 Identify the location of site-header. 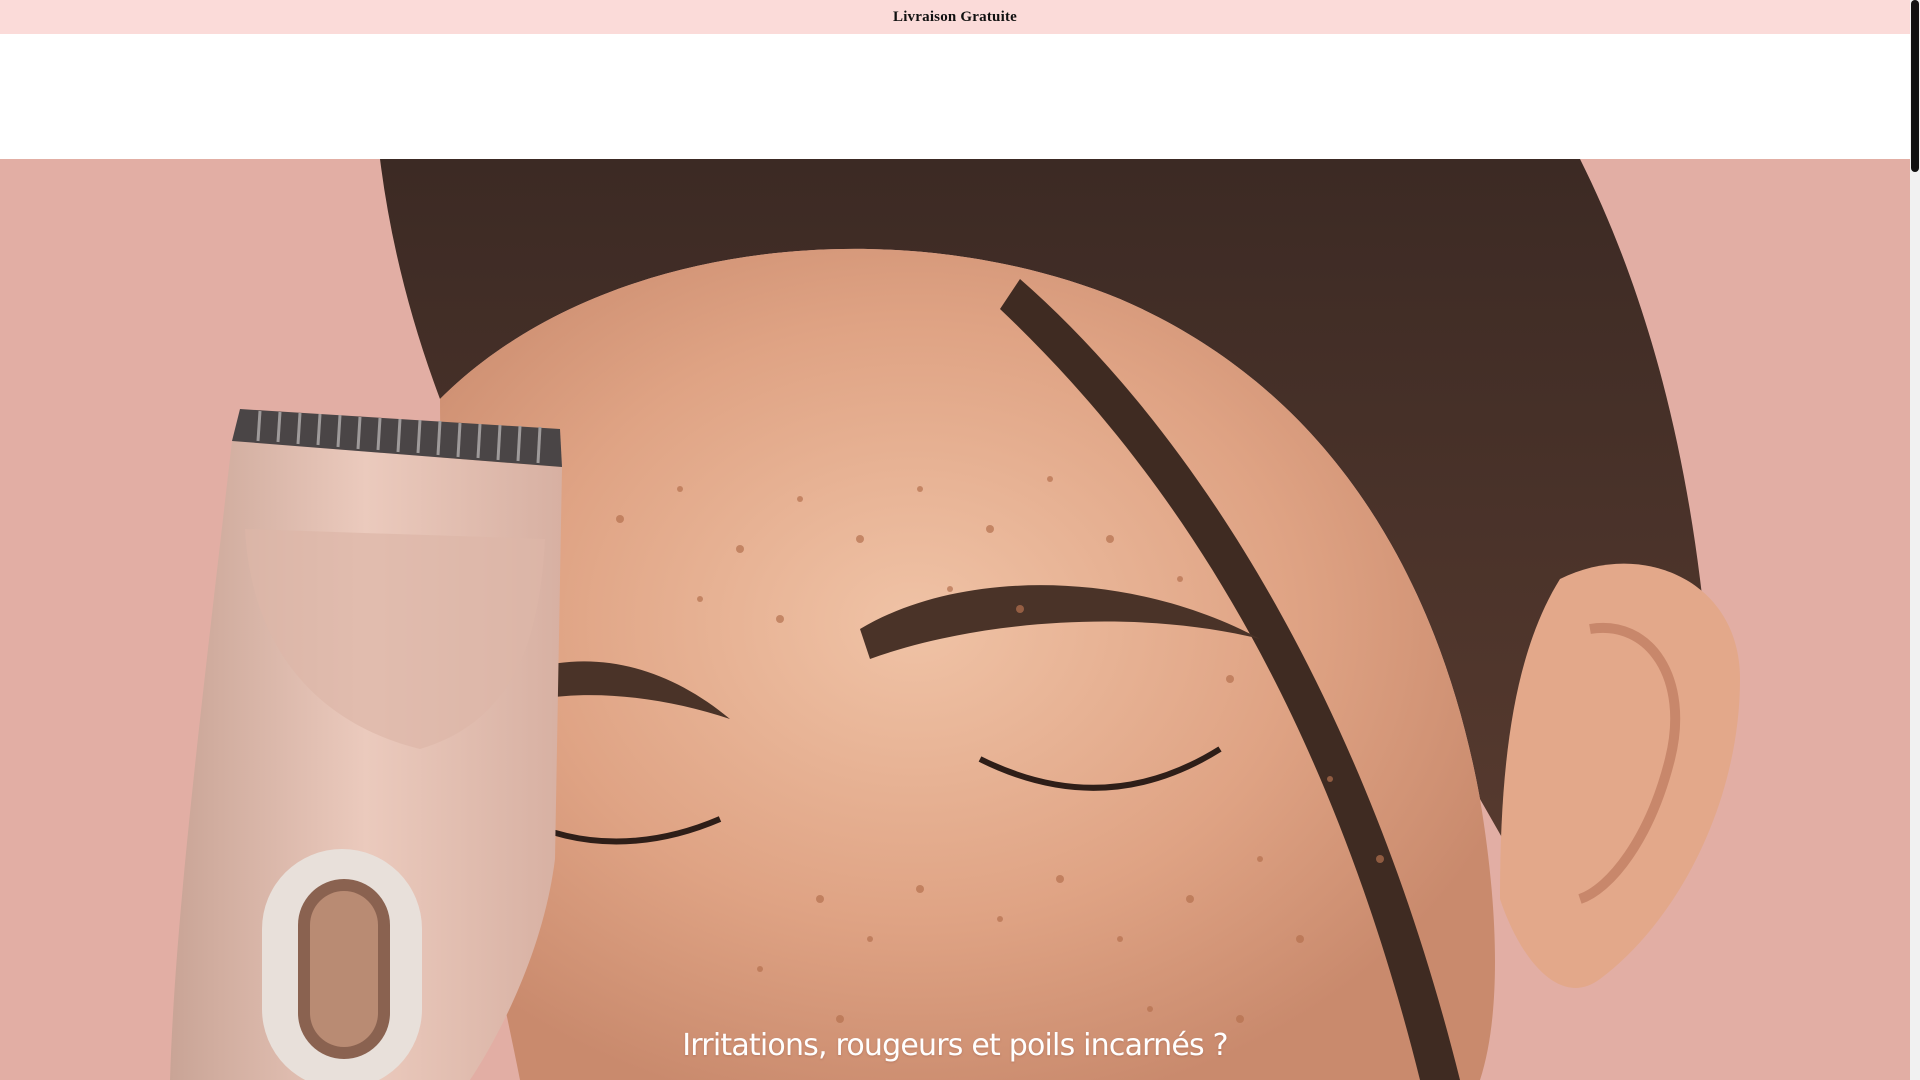
(955, 96).